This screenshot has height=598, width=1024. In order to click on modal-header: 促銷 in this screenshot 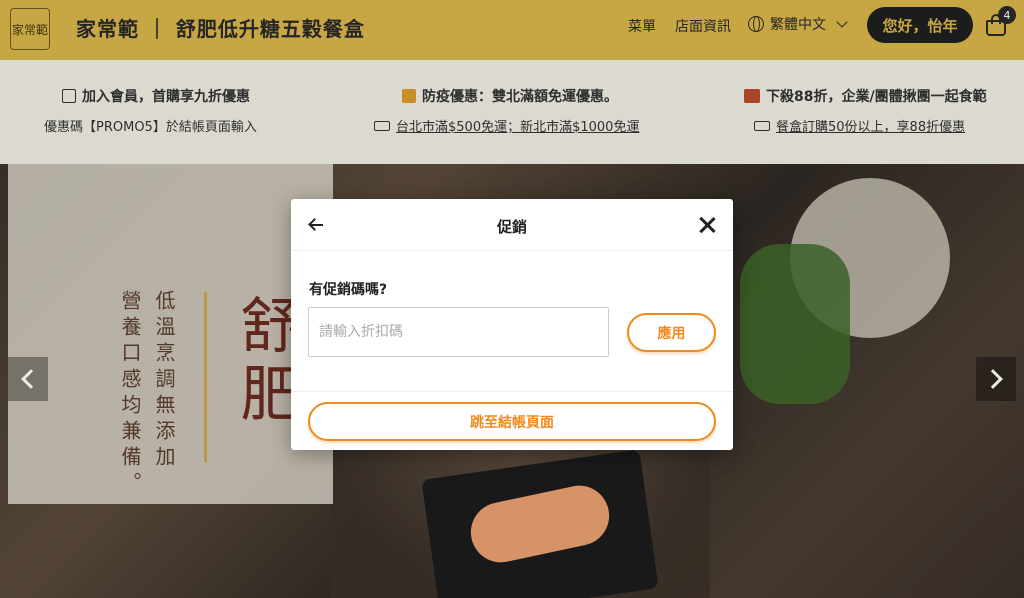, I will do `click(512, 225)`.